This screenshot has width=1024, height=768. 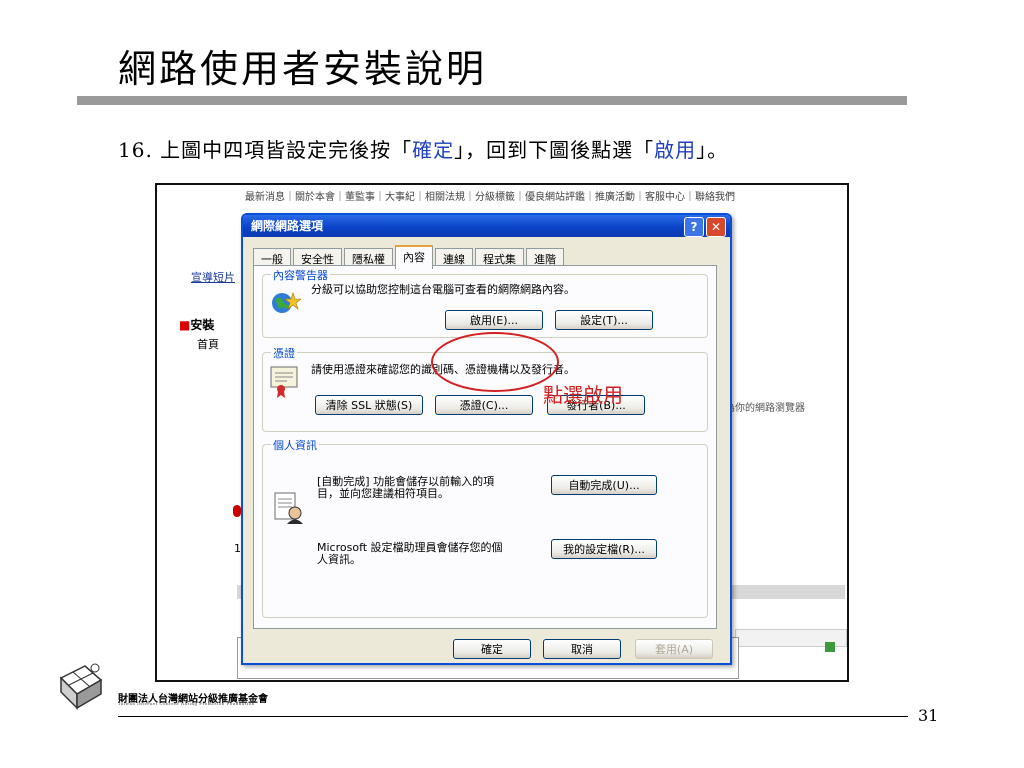 I want to click on dialog-title: 網際網路選項, so click(x=287, y=226).